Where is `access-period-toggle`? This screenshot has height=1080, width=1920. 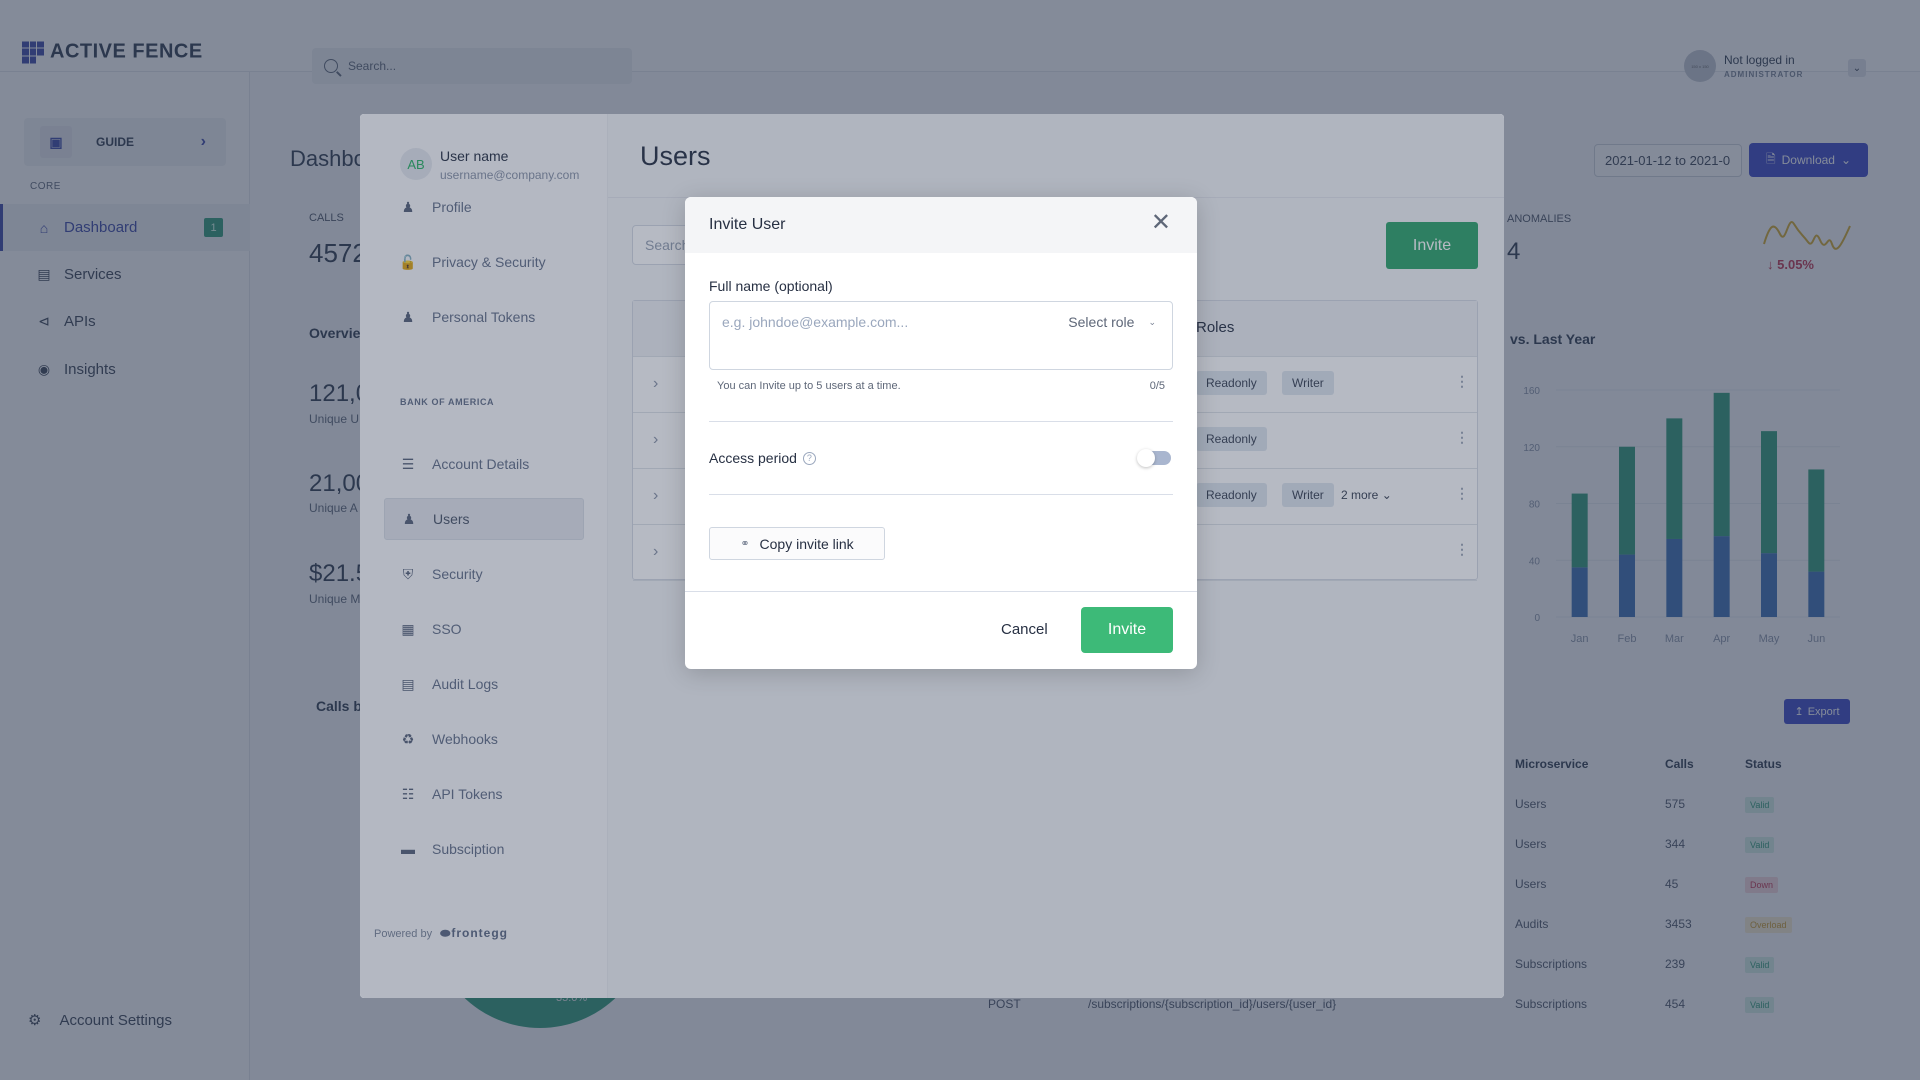 access-period-toggle is located at coordinates (1154, 458).